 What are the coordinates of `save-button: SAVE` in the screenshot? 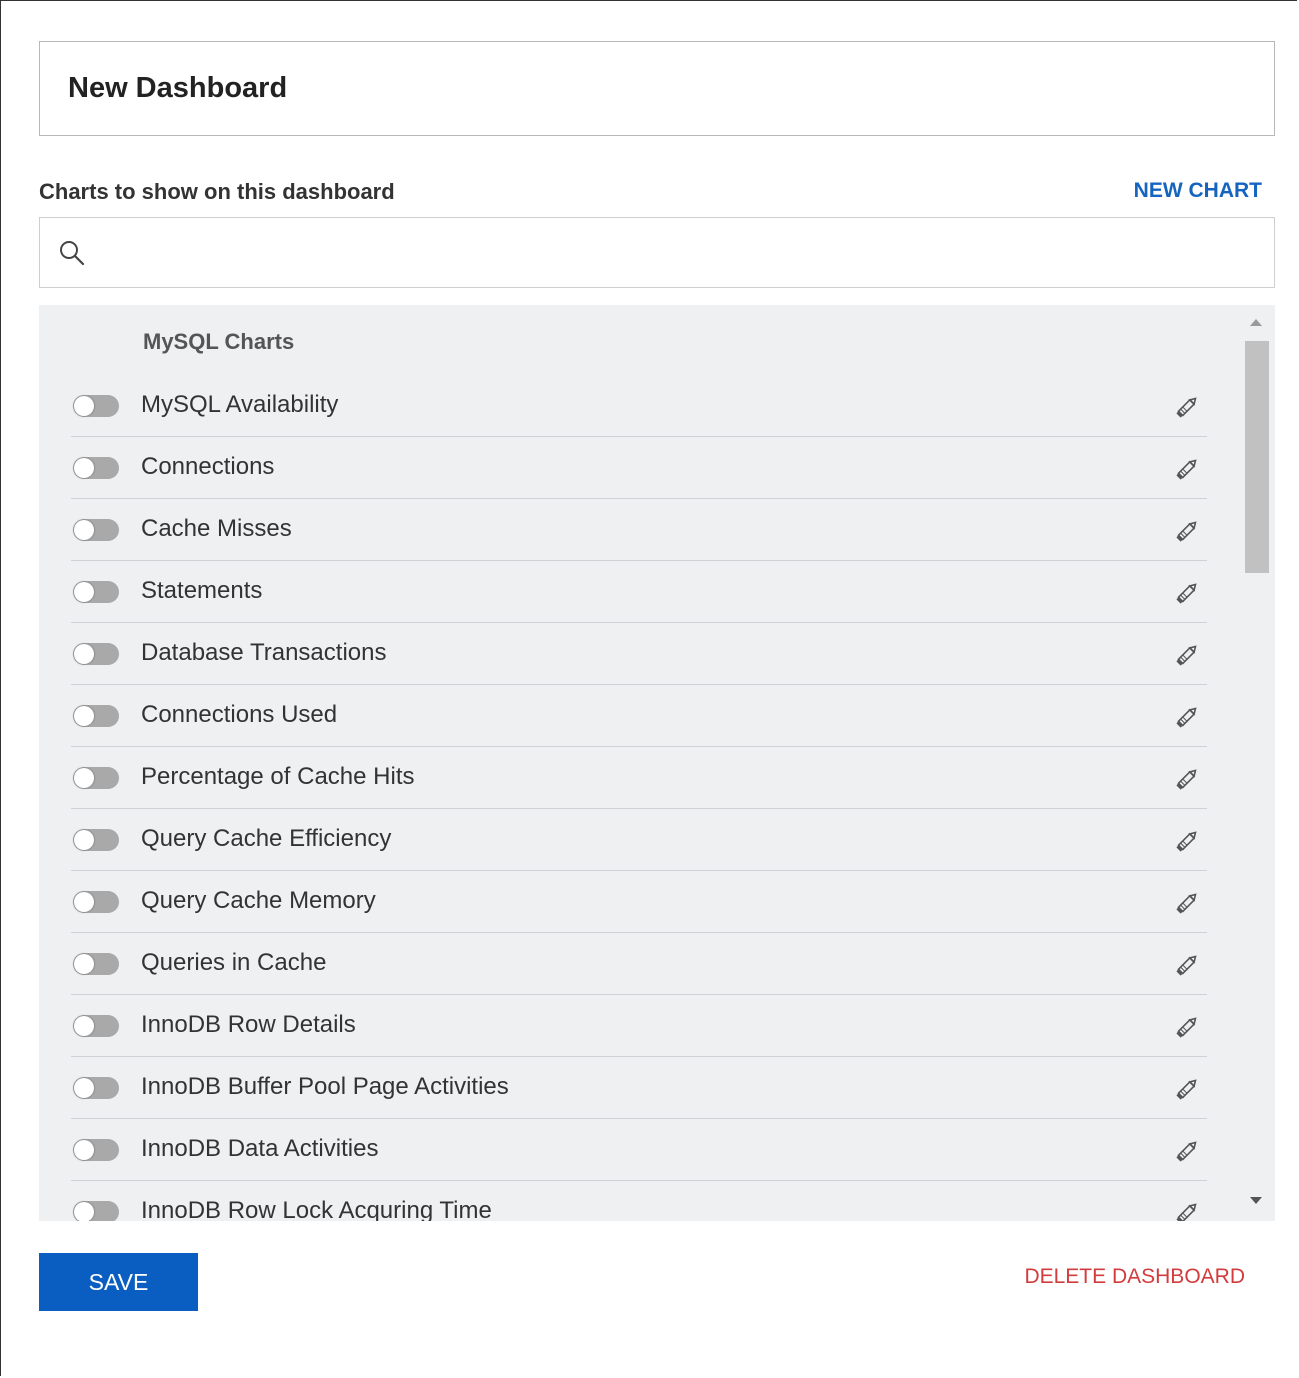 It's located at (118, 1282).